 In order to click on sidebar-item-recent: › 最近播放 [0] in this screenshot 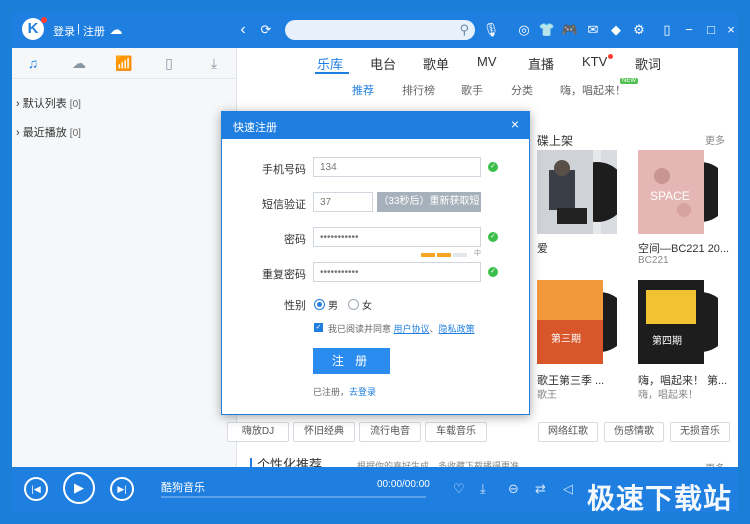, I will do `click(48, 132)`.